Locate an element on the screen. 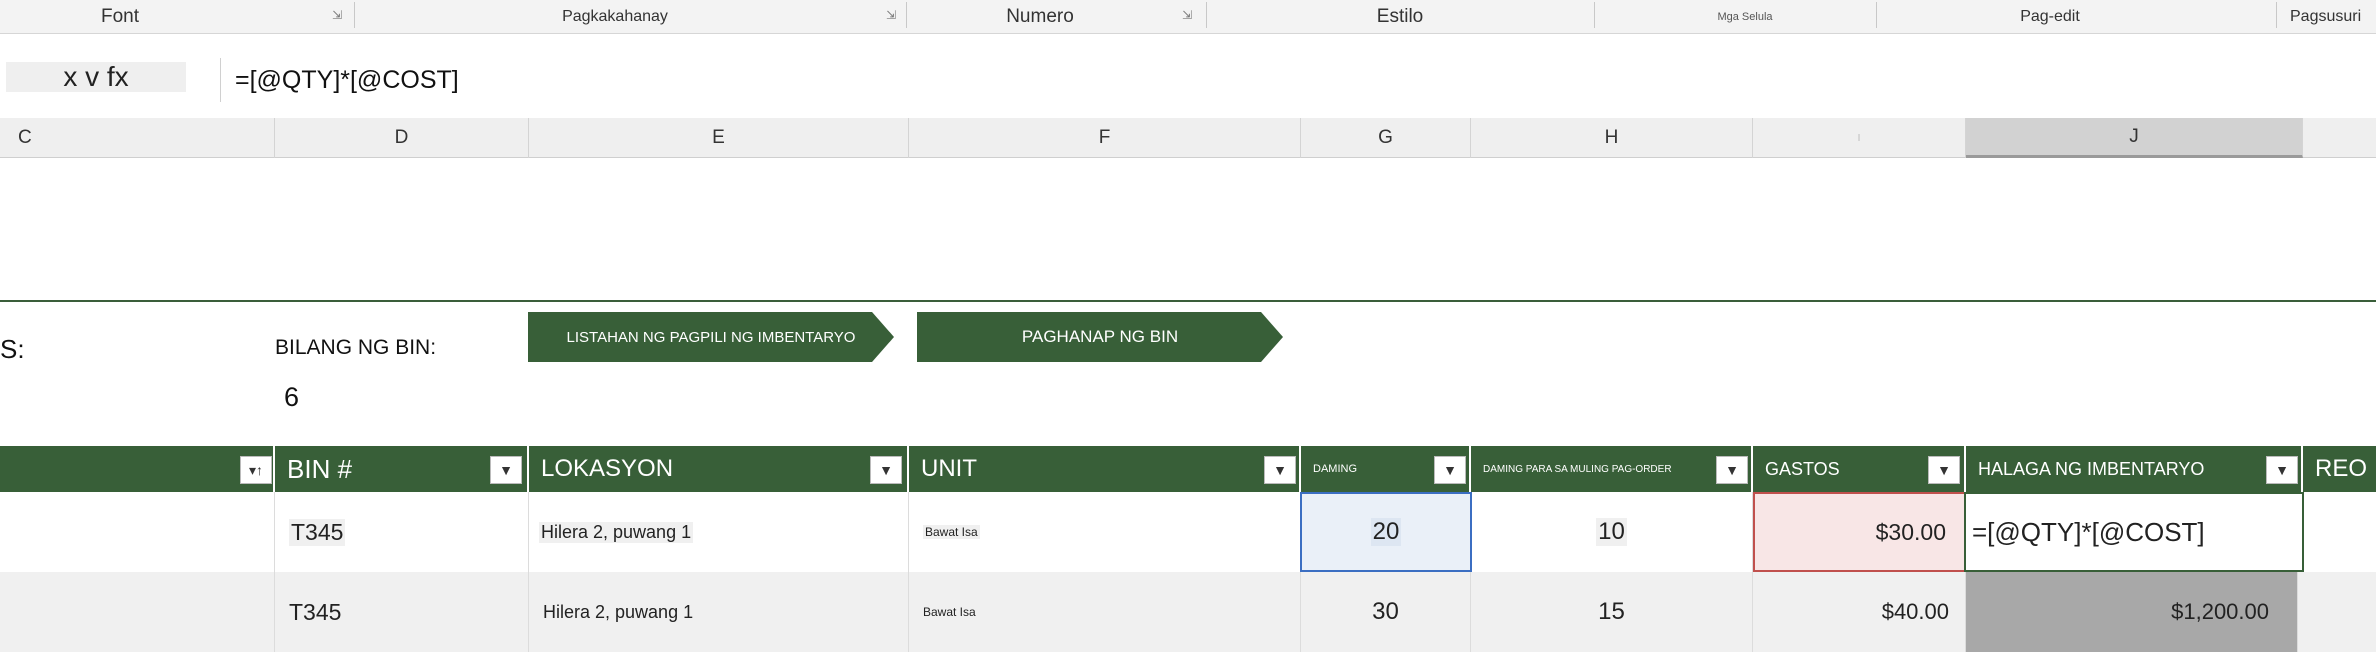 The width and height of the screenshot is (2376, 652). reorder-cell: 10 is located at coordinates (1612, 532).